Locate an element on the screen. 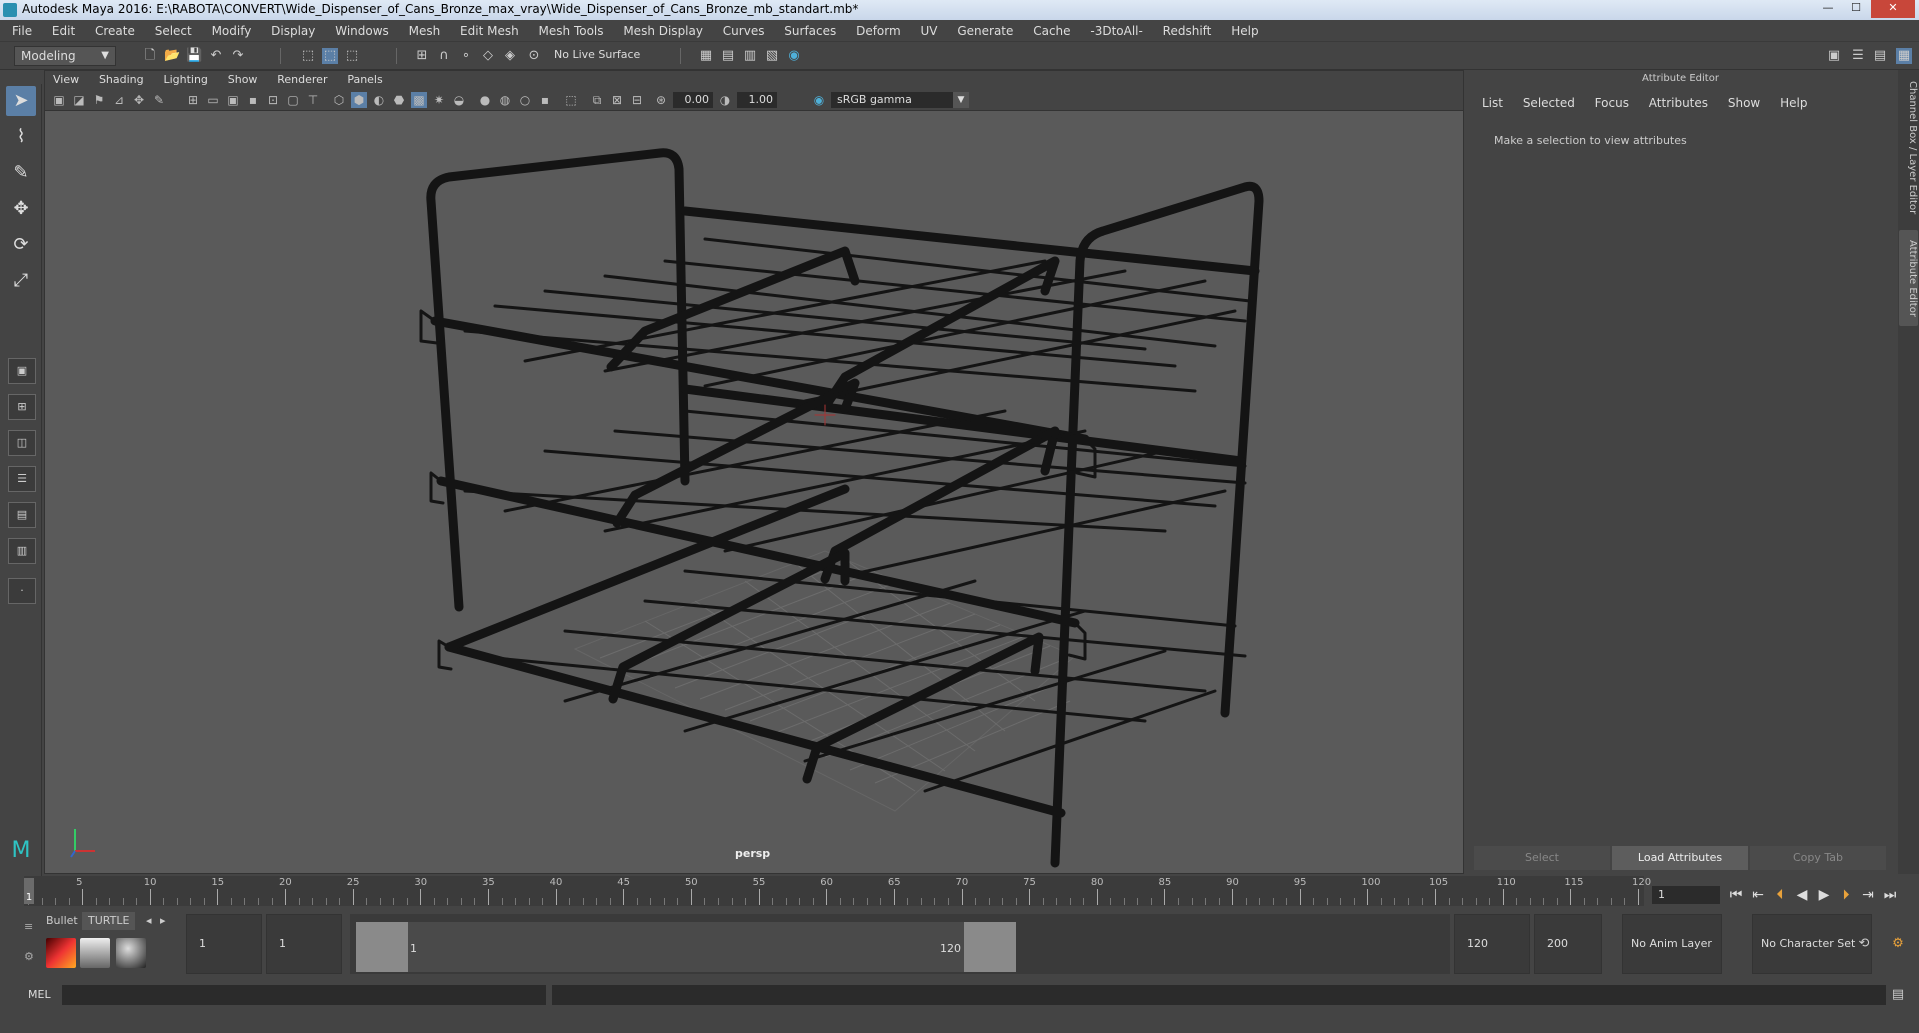  undo-icon: ↶ is located at coordinates (216, 56).